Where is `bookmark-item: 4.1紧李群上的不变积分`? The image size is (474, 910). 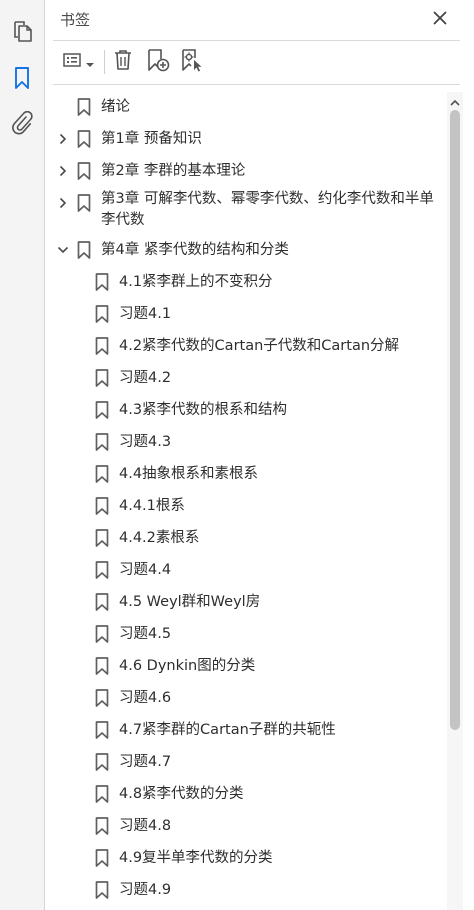
bookmark-item: 4.1紧李群上的不变积分 is located at coordinates (245, 282).